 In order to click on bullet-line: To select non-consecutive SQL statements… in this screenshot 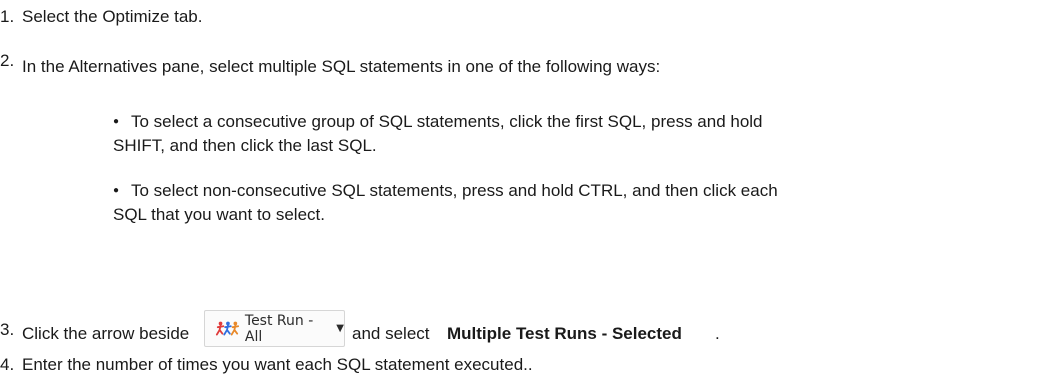, I will do `click(454, 190)`.